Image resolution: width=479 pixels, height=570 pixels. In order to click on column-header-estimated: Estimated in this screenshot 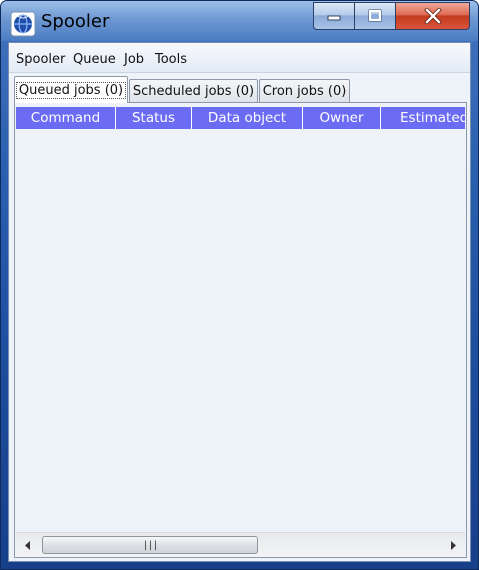, I will do `click(423, 118)`.